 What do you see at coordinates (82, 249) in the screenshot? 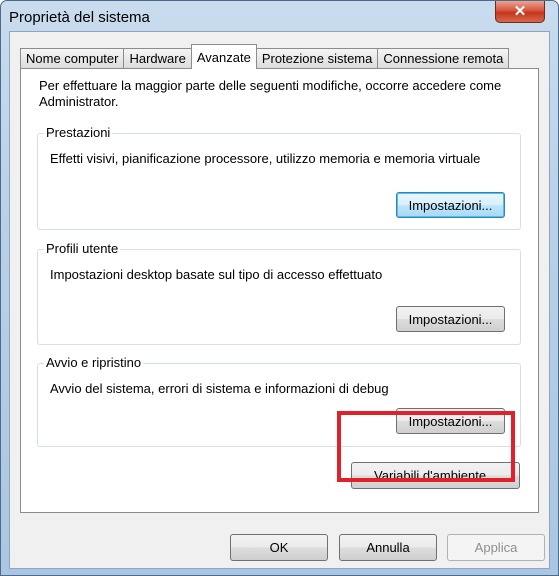
I see `group-label-profili-utente: Profili utente` at bounding box center [82, 249].